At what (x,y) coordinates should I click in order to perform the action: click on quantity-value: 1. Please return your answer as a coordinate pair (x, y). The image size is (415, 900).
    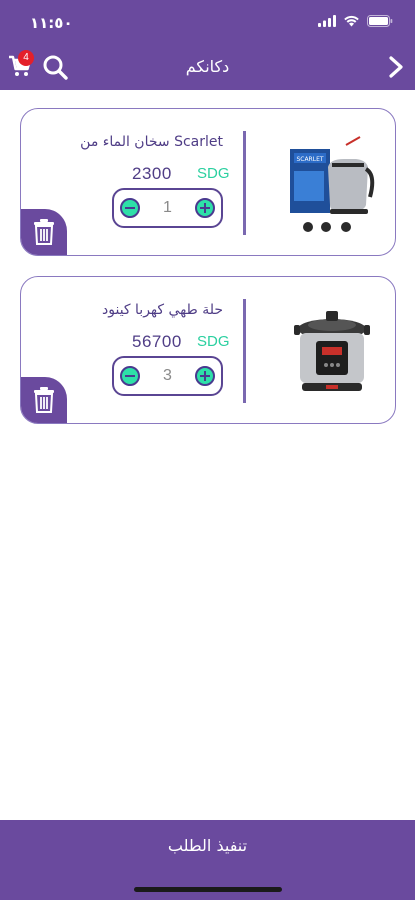
    Looking at the image, I should click on (167, 207).